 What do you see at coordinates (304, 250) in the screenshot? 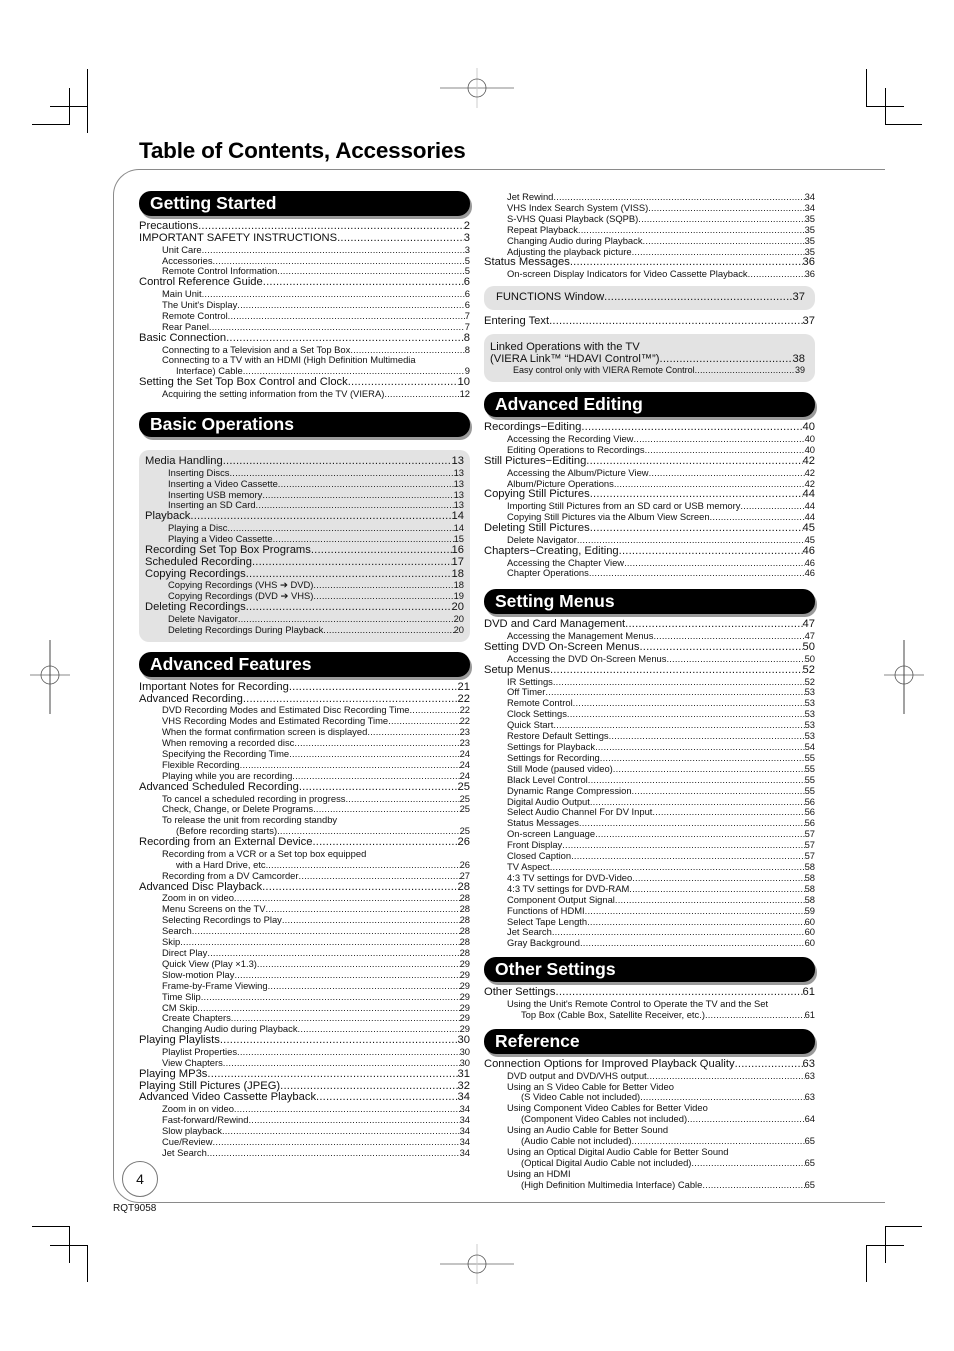
I see `toc-entry: Unit Care 3` at bounding box center [304, 250].